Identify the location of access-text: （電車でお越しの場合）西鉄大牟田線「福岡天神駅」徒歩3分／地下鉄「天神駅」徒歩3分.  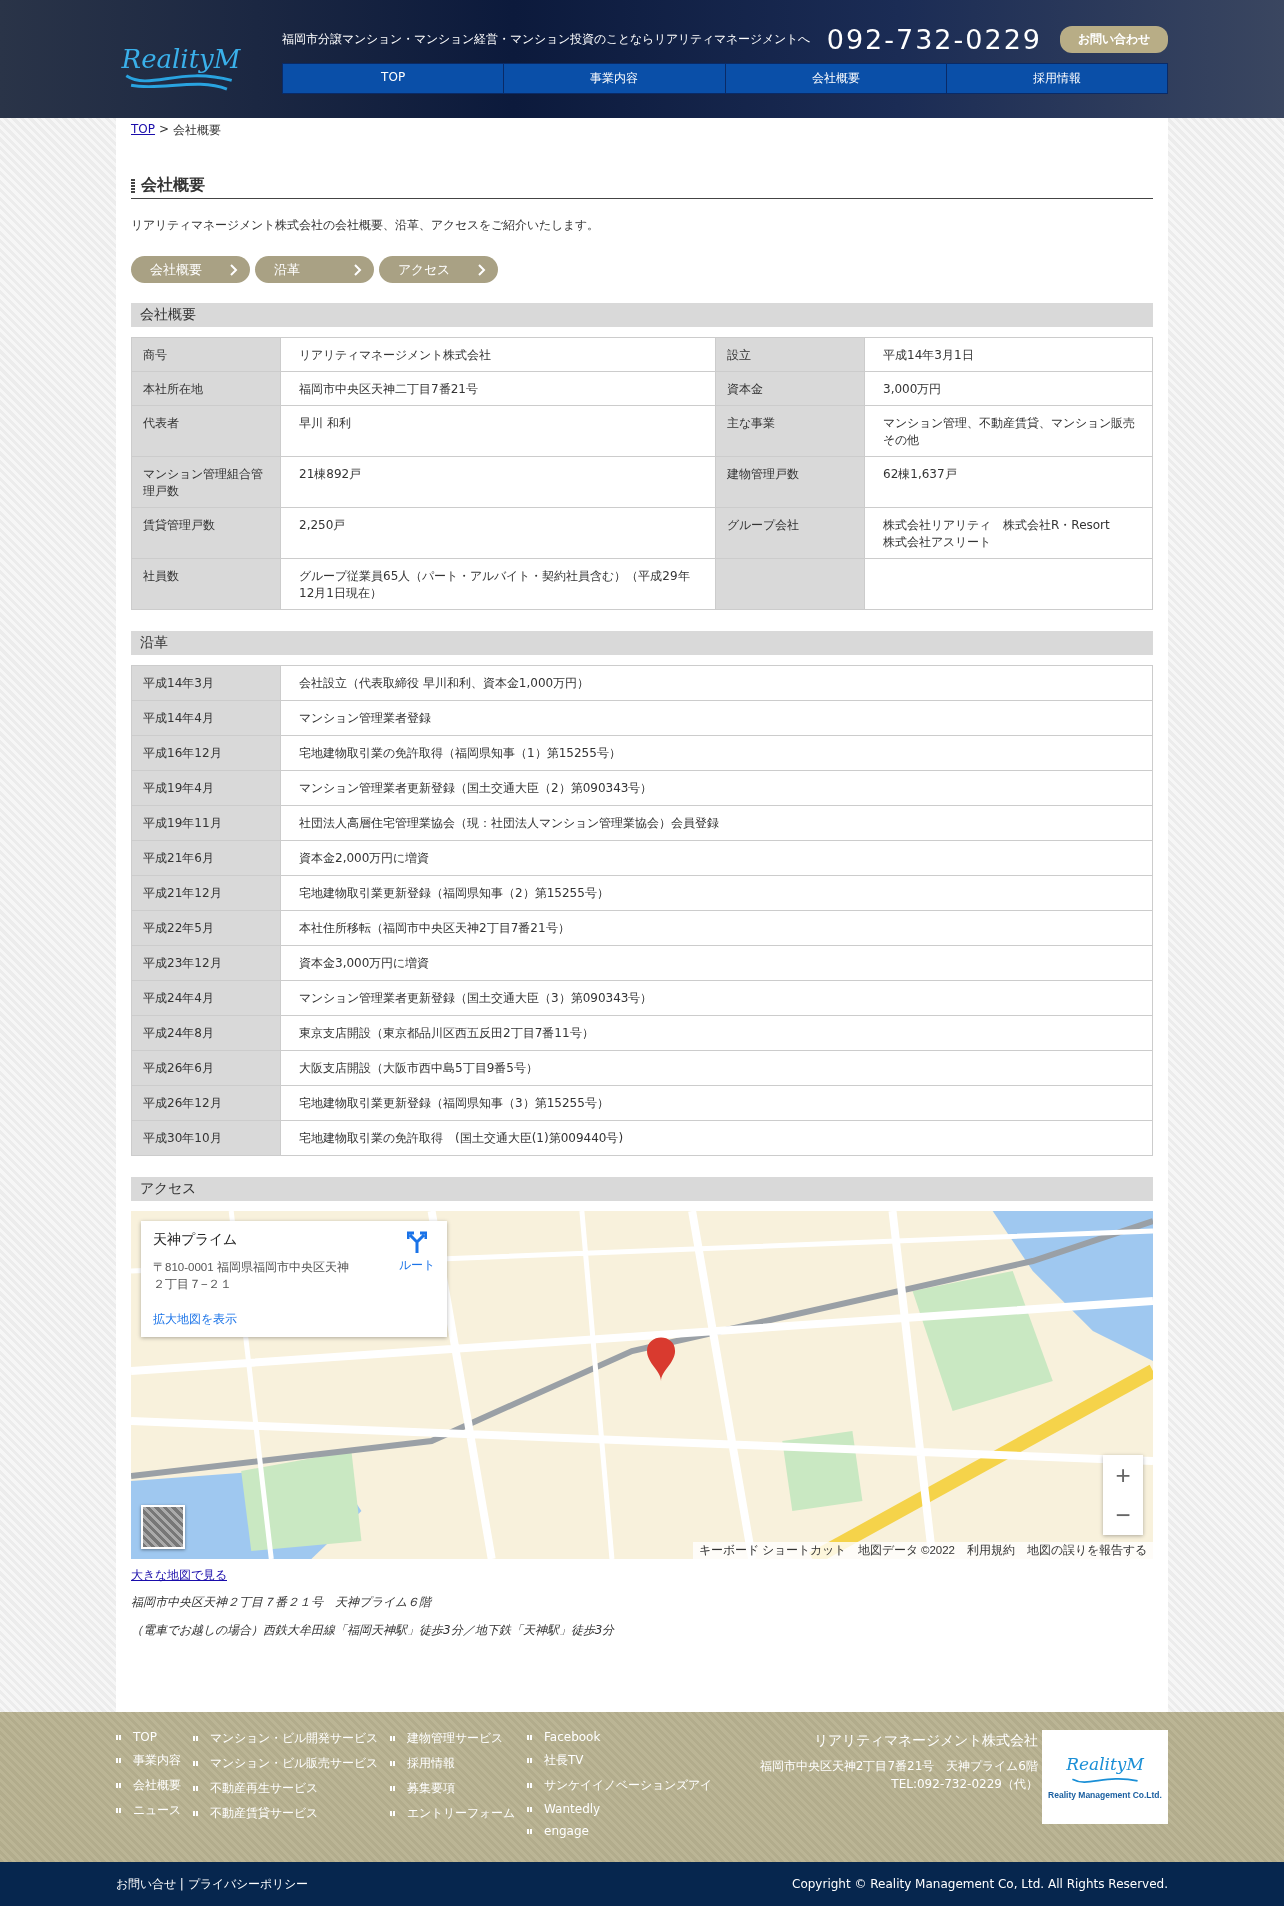
(373, 1630).